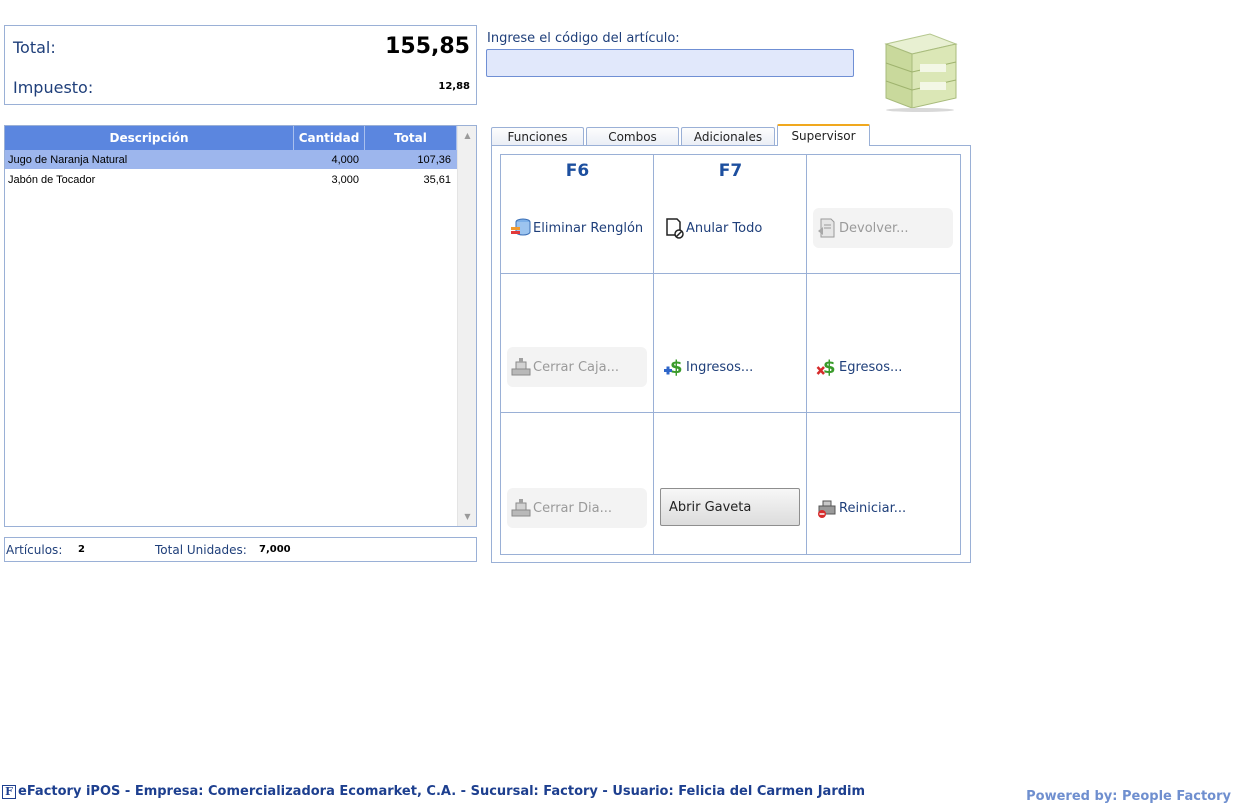 The width and height of the screenshot is (1243, 805). What do you see at coordinates (632, 136) in the screenshot?
I see `tab-combos: Combos` at bounding box center [632, 136].